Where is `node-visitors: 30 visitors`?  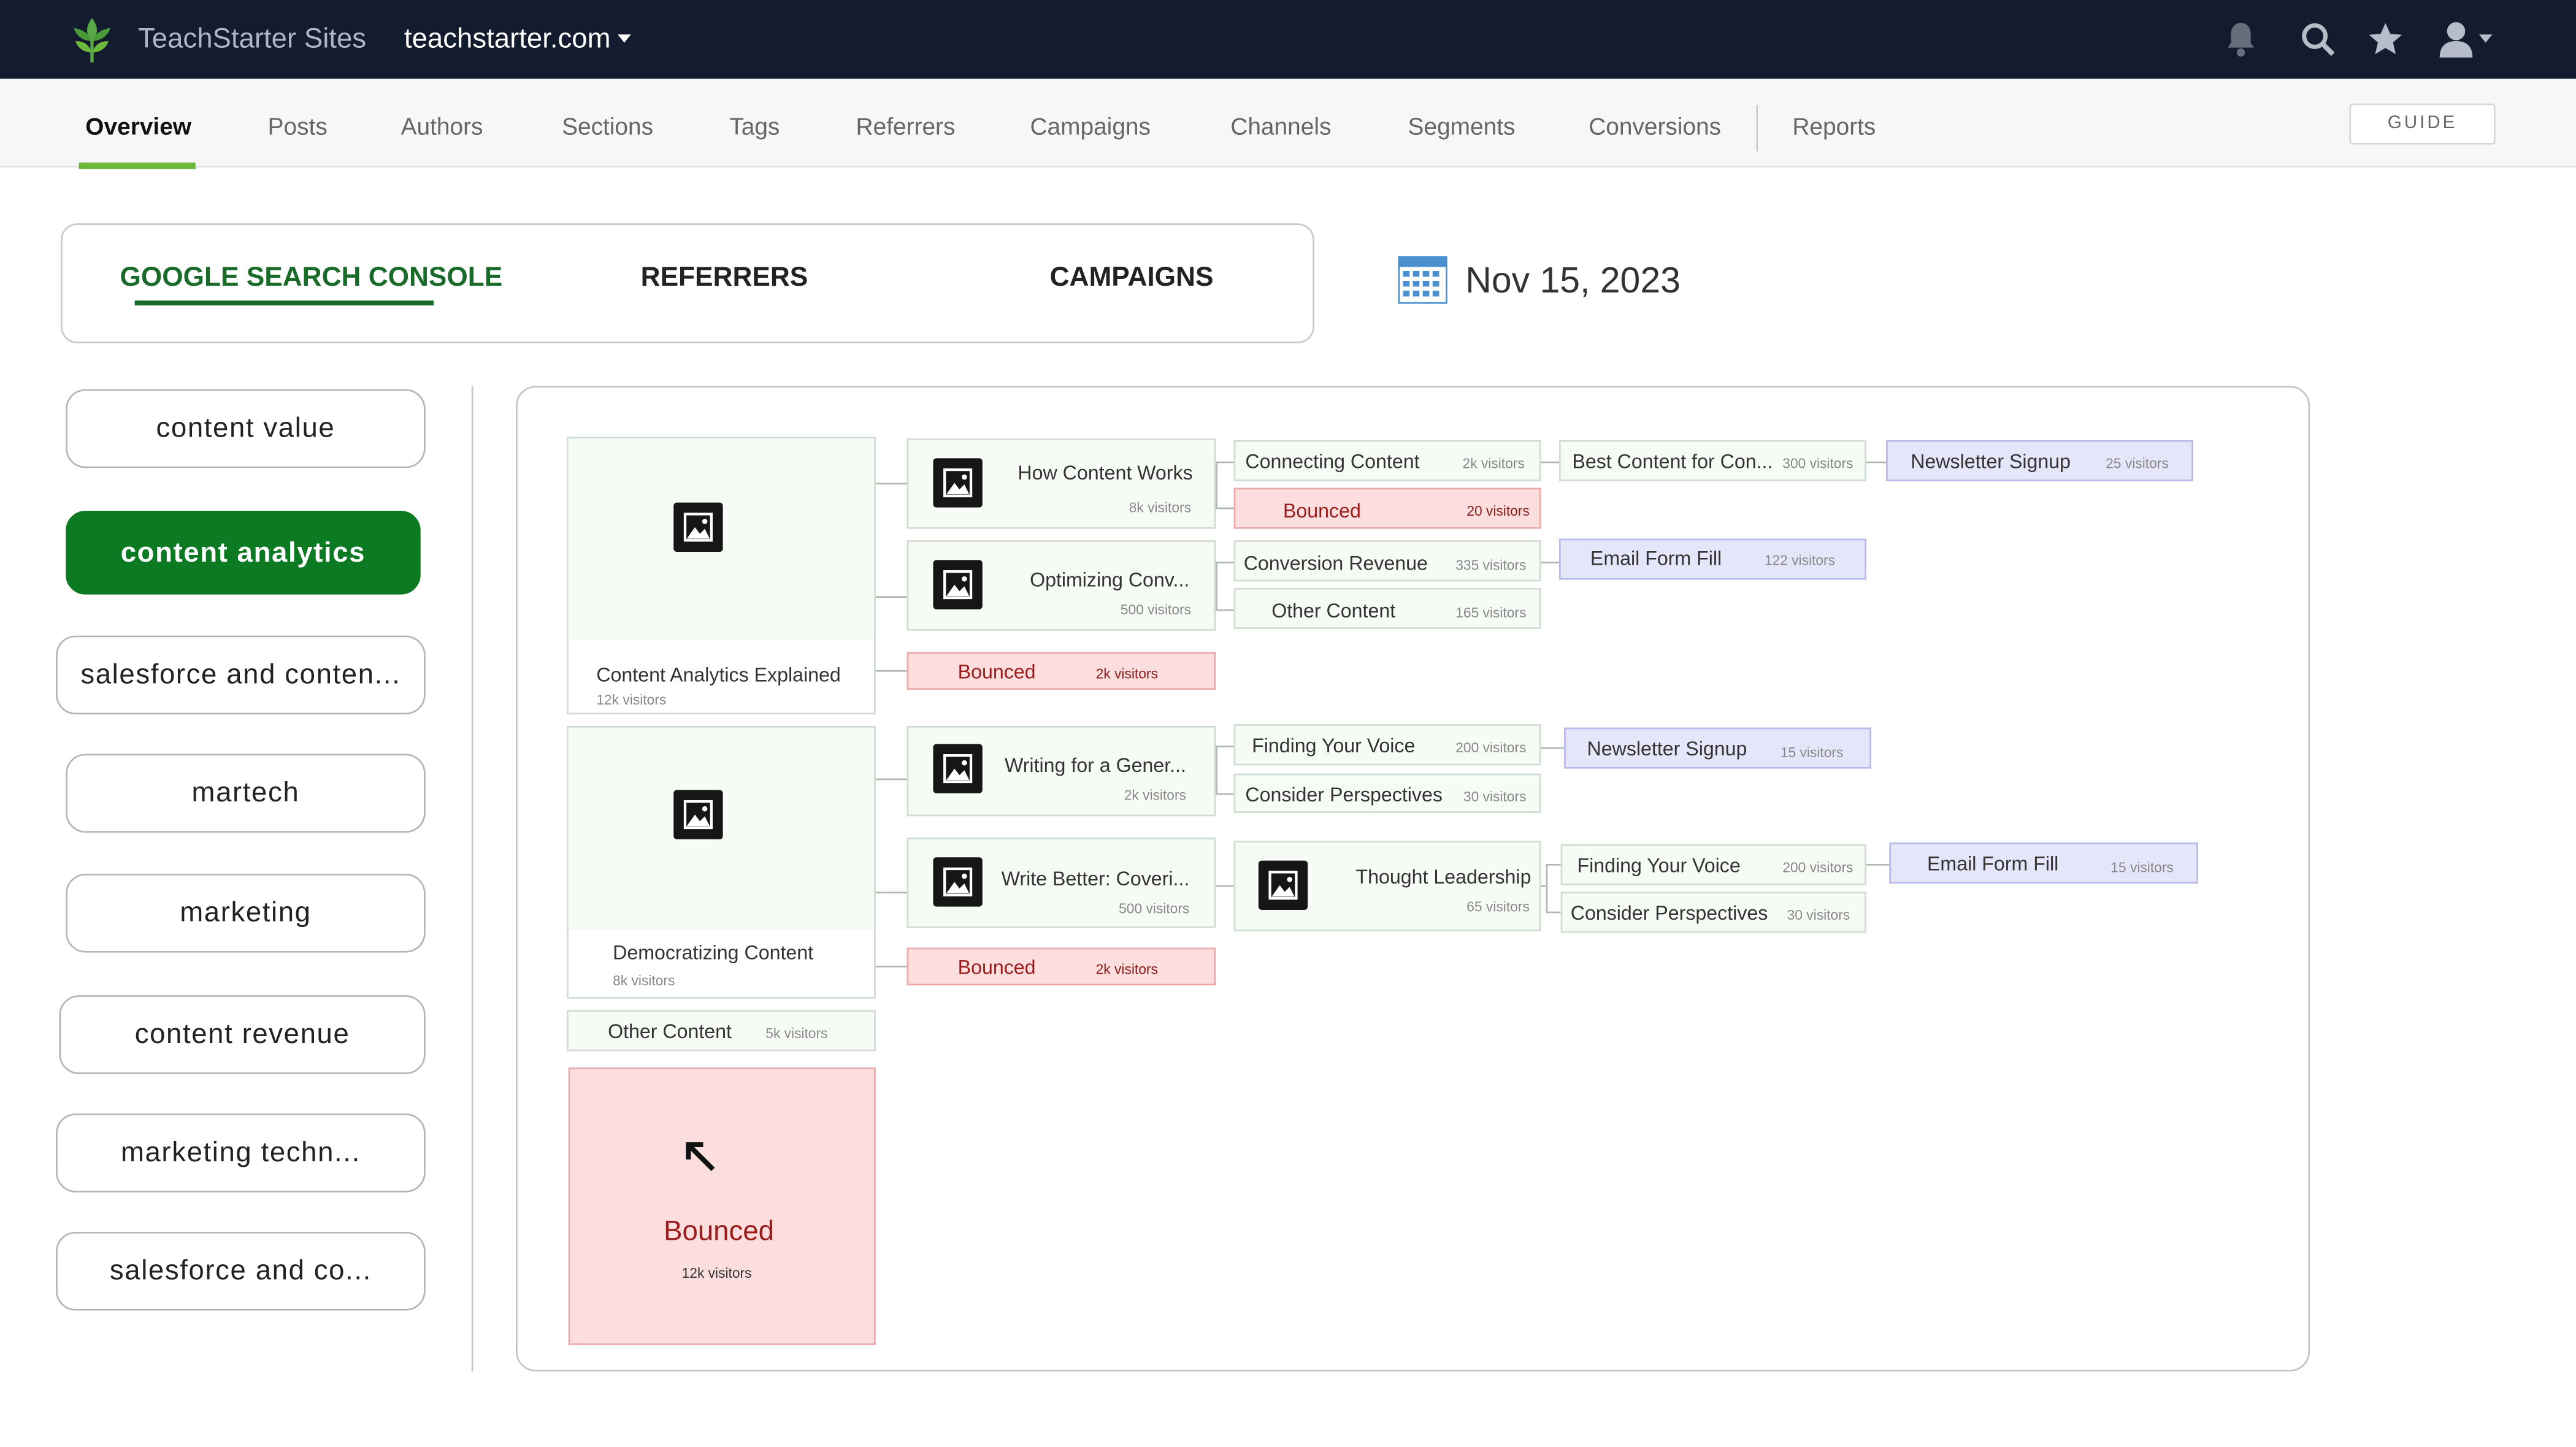
node-visitors: 30 visitors is located at coordinates (1495, 797).